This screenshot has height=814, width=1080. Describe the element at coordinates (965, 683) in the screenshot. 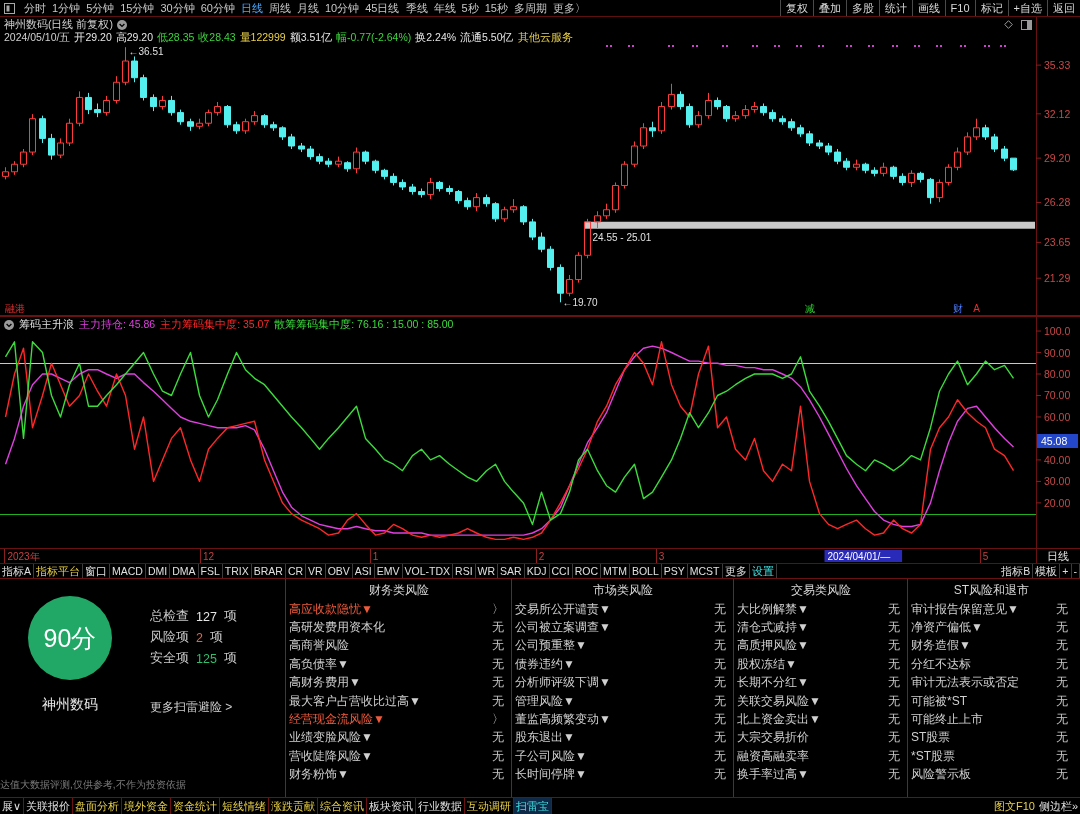

I see `risk-item: 审计无法表示或否定` at that location.